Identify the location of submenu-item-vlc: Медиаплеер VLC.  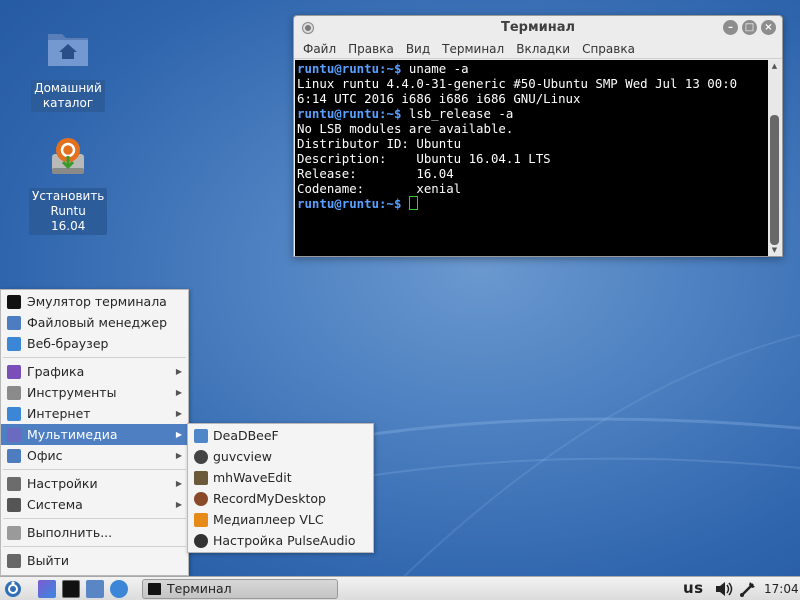
(280, 519).